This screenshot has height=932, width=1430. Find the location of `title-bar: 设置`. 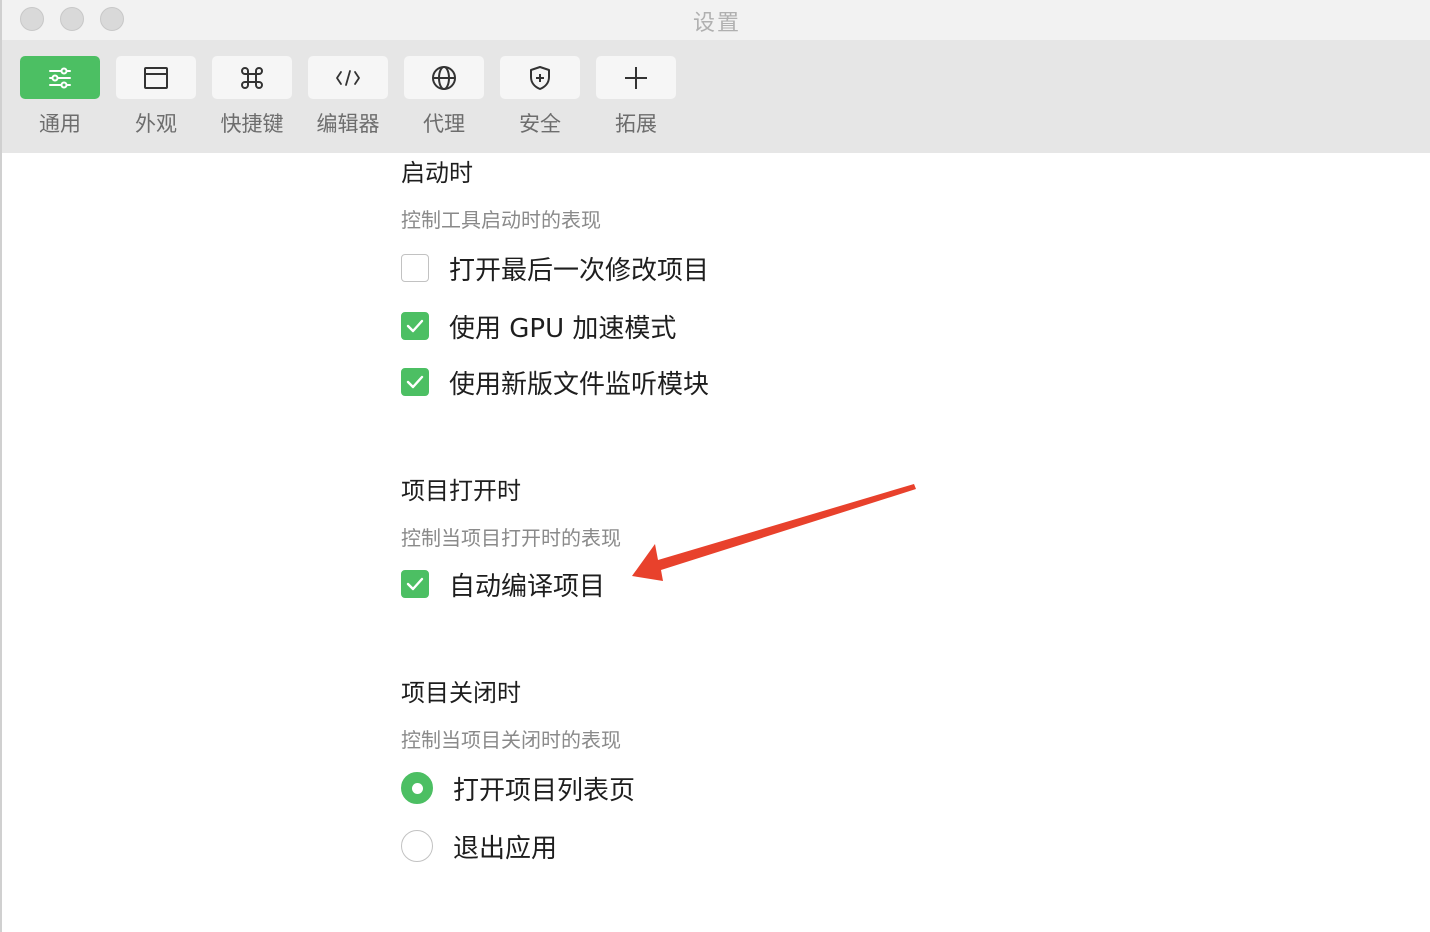

title-bar: 设置 is located at coordinates (716, 20).